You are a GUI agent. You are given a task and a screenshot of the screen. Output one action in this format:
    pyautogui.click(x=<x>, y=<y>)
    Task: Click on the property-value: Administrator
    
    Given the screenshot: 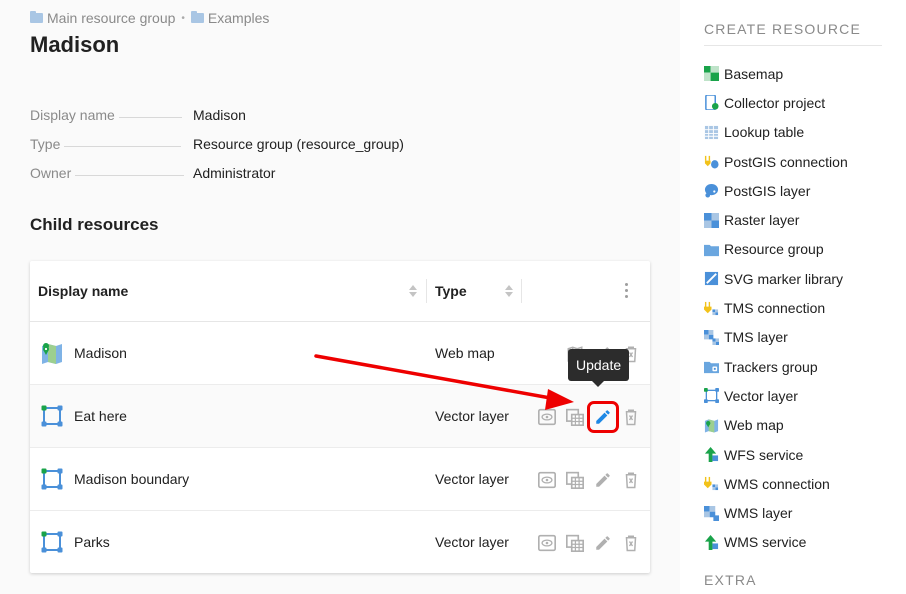 What is the action you would take?
    pyautogui.click(x=234, y=173)
    